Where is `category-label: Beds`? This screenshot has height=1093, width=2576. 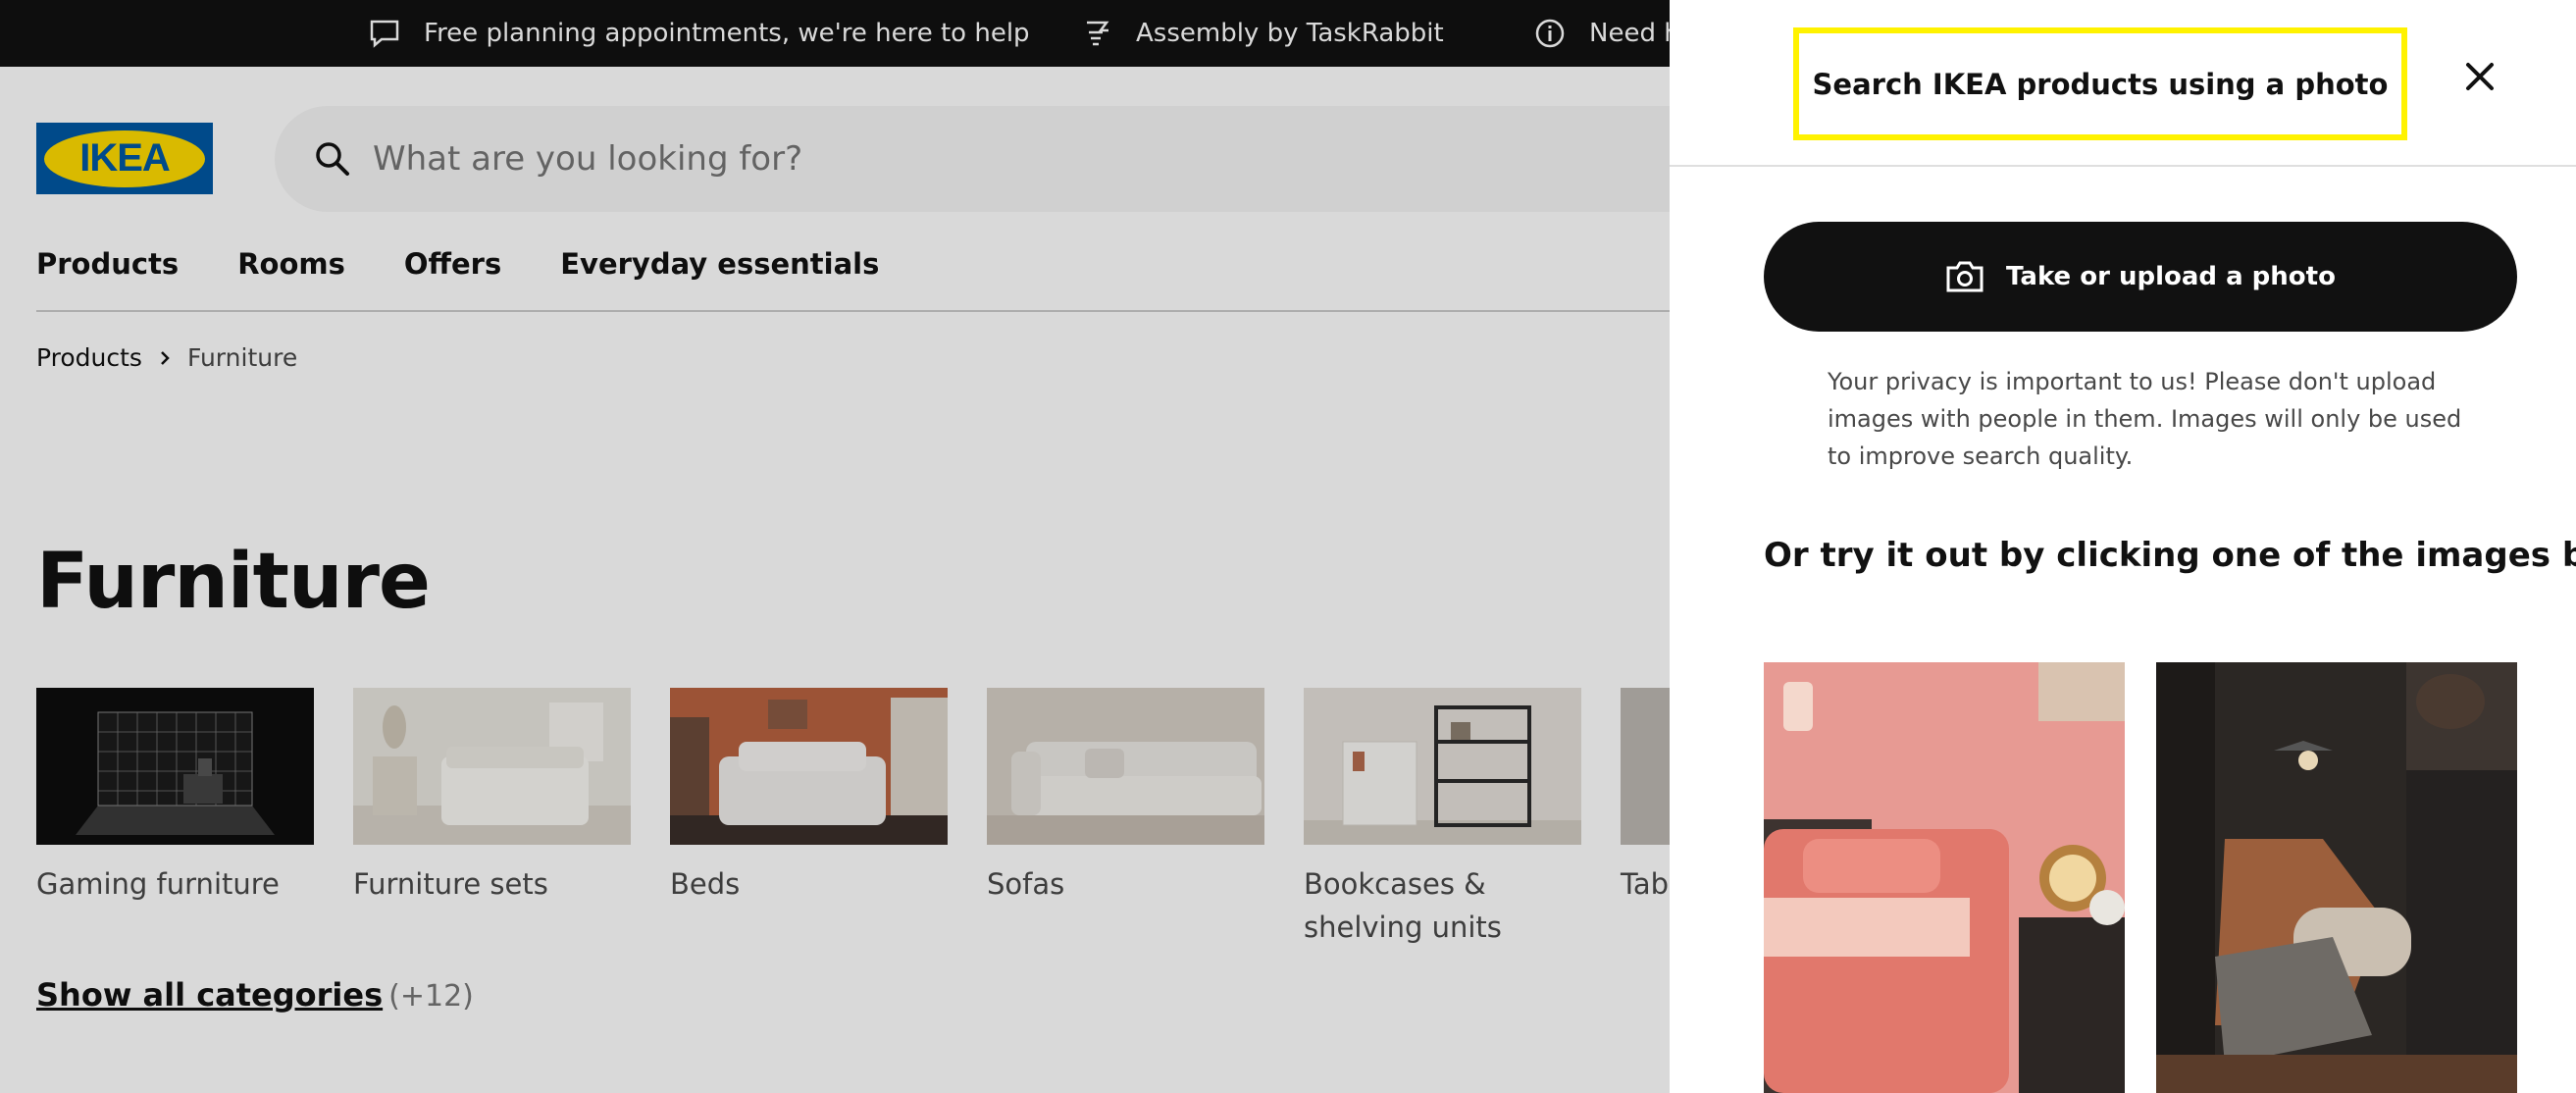 category-label: Beds is located at coordinates (705, 884).